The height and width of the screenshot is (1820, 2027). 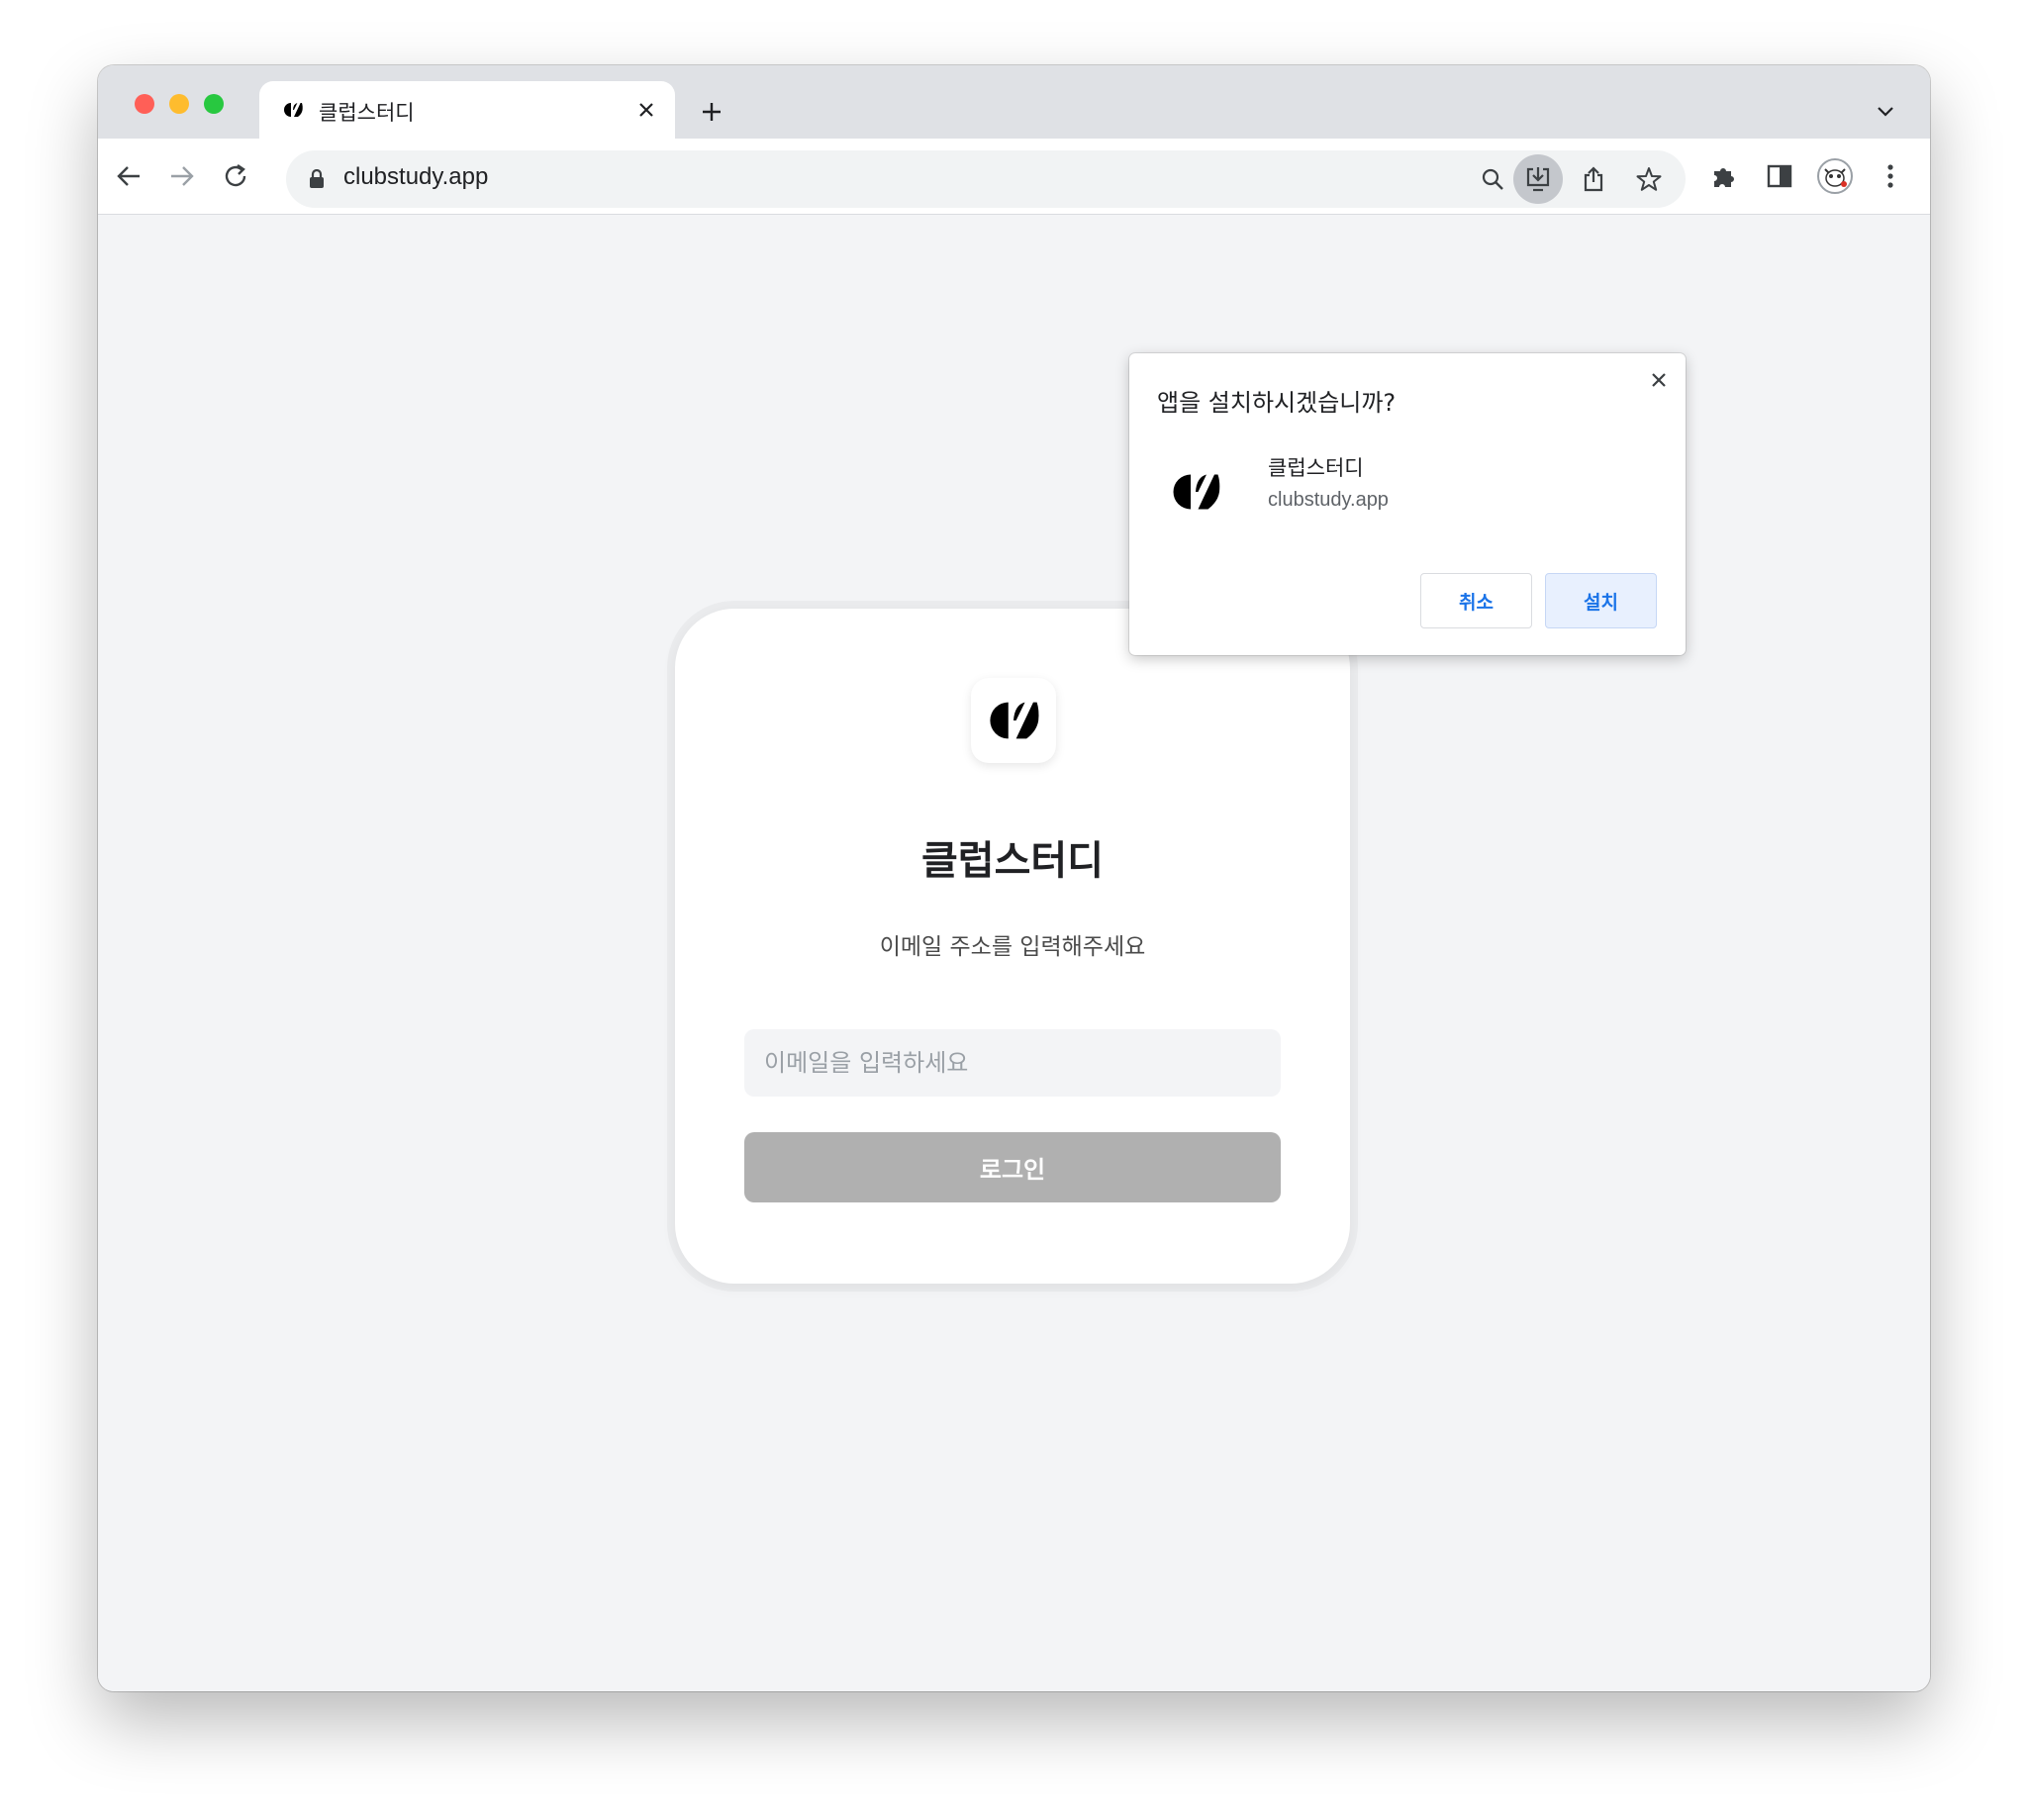 I want to click on minimize-window-button, so click(x=179, y=104).